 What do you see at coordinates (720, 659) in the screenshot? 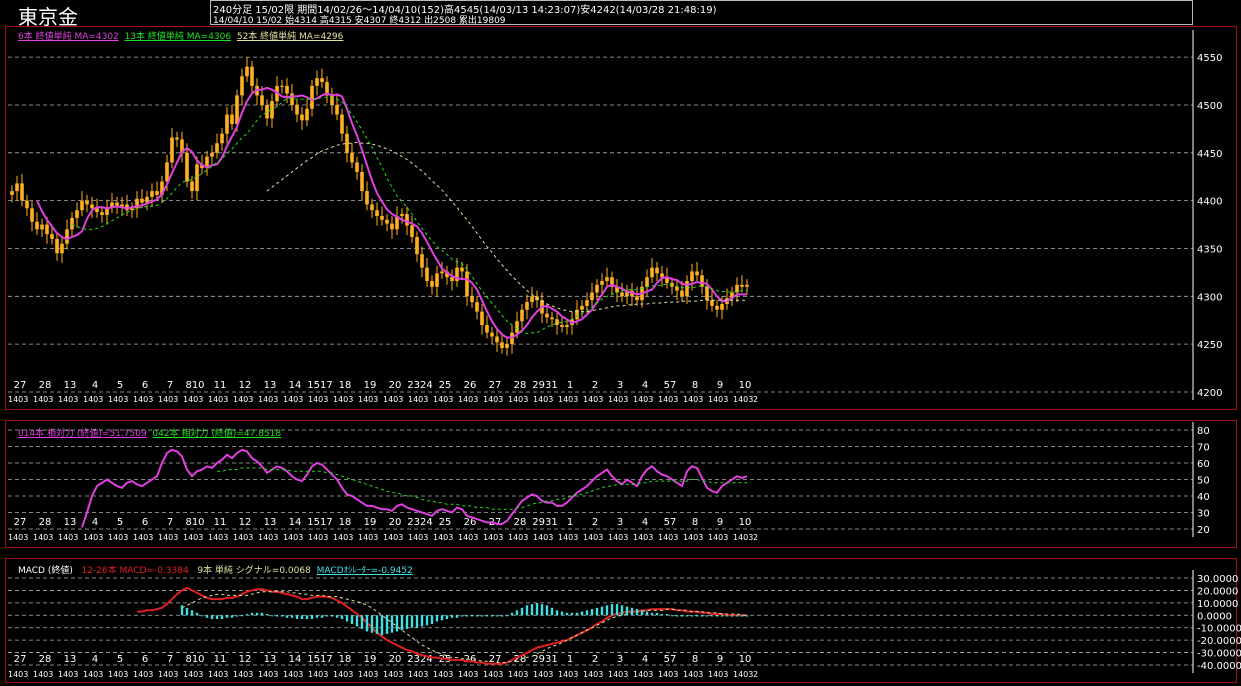
I see `macd-day-label: 9` at bounding box center [720, 659].